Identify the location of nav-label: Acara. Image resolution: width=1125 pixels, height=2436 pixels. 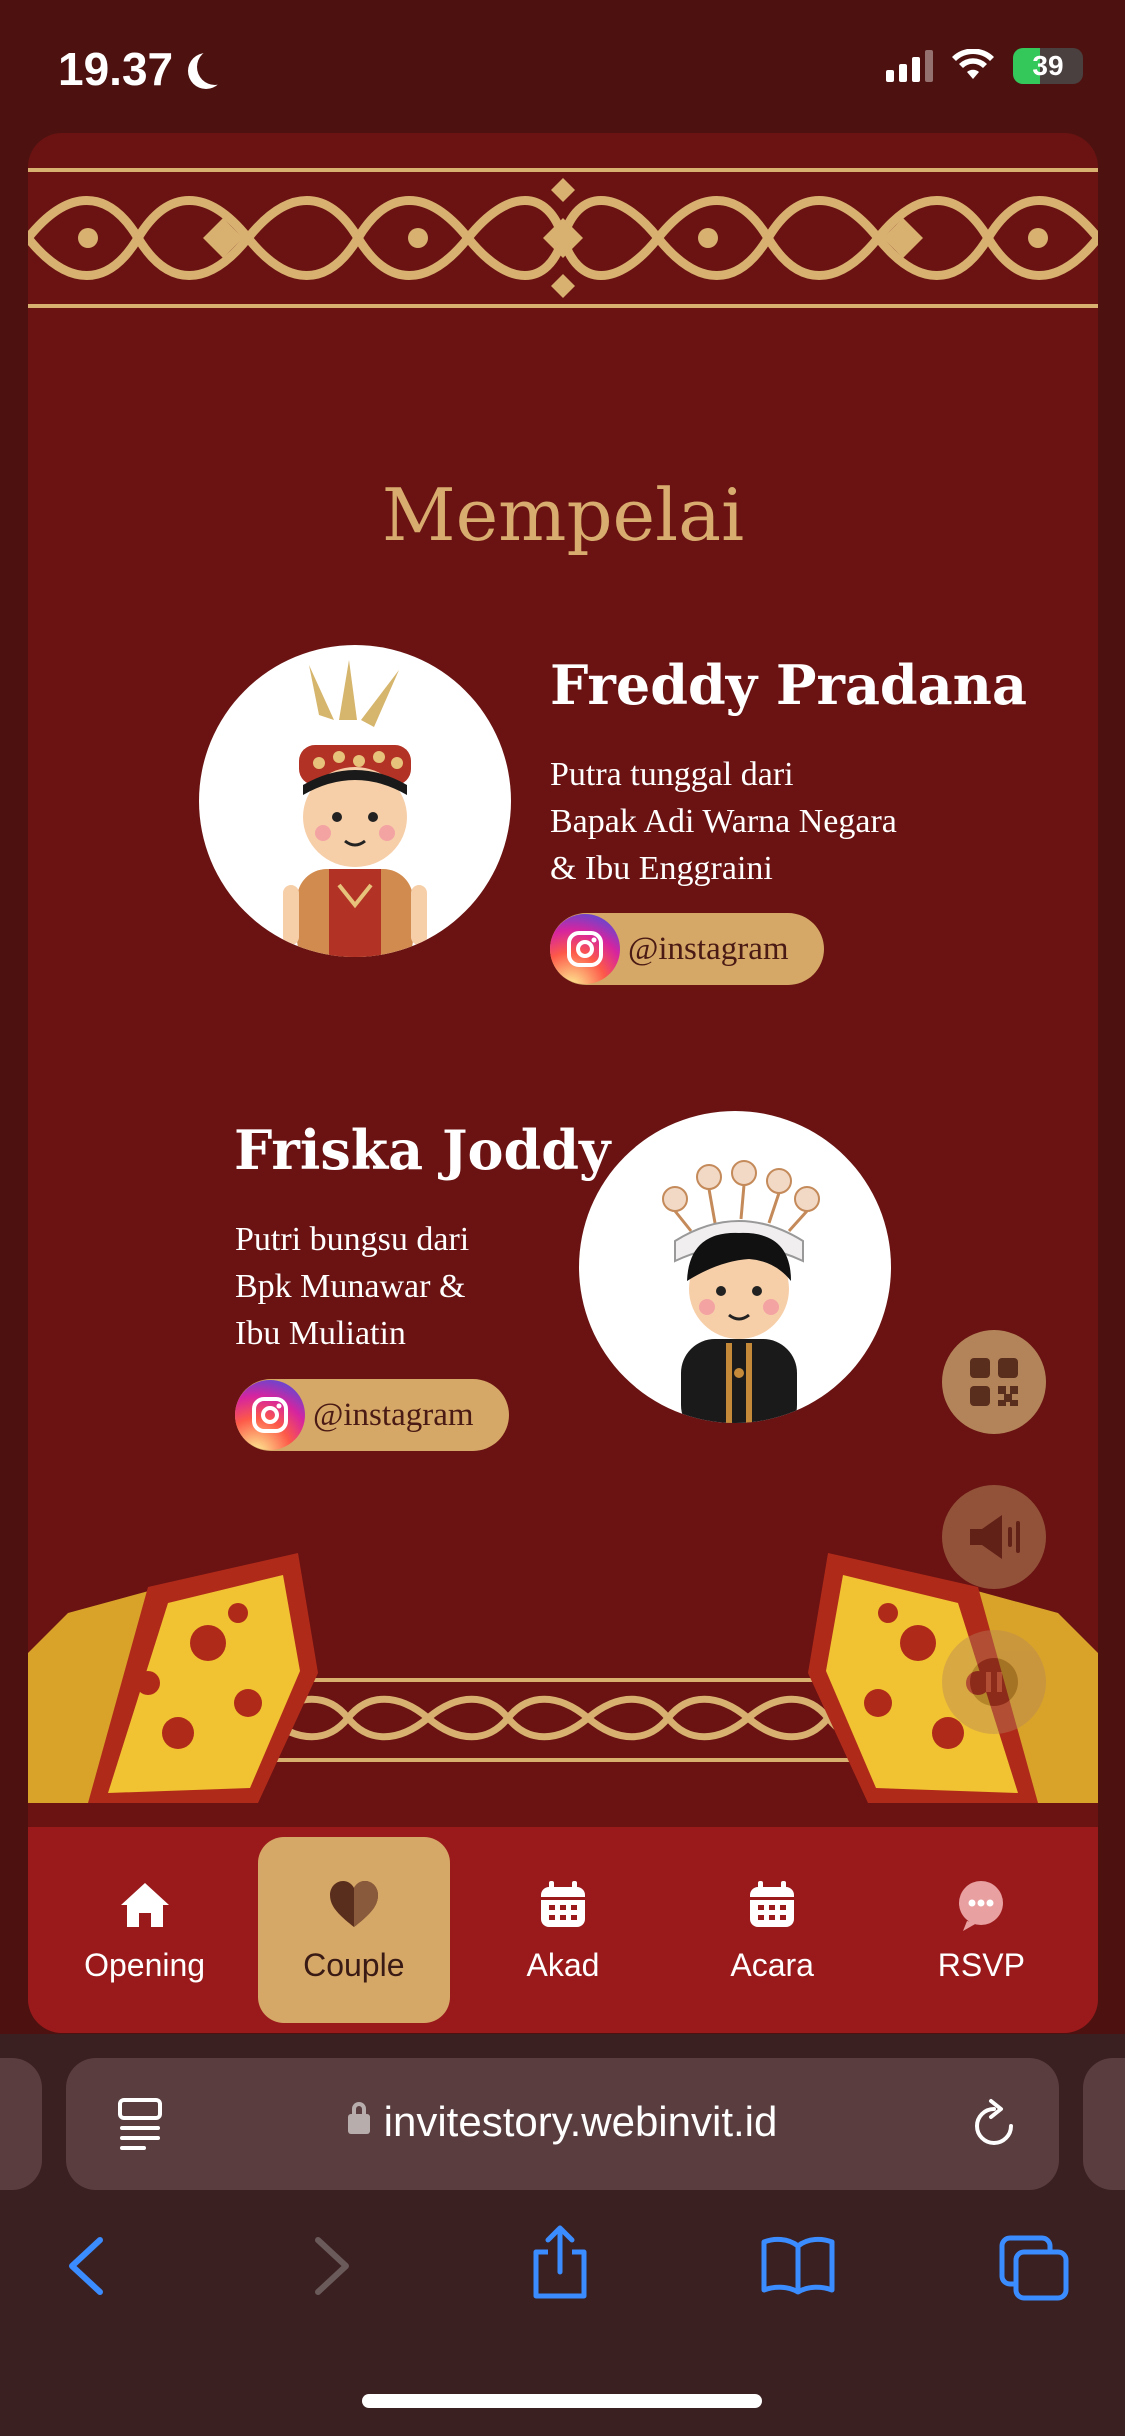
(772, 1964).